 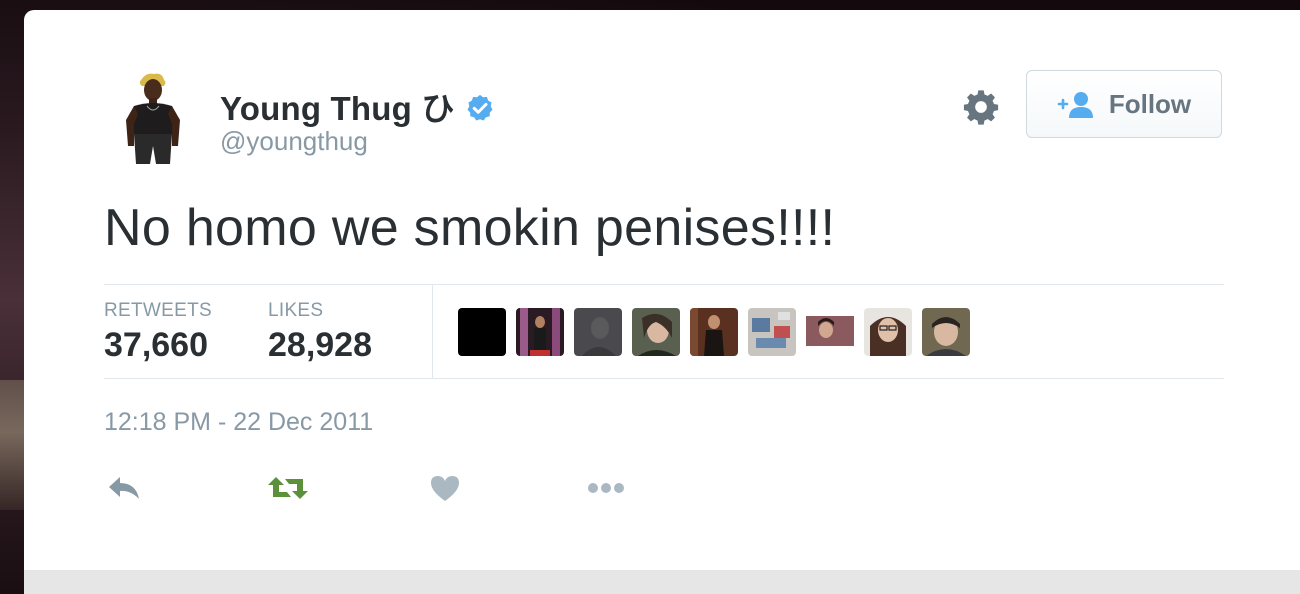 I want to click on card-footer, so click(x=662, y=582).